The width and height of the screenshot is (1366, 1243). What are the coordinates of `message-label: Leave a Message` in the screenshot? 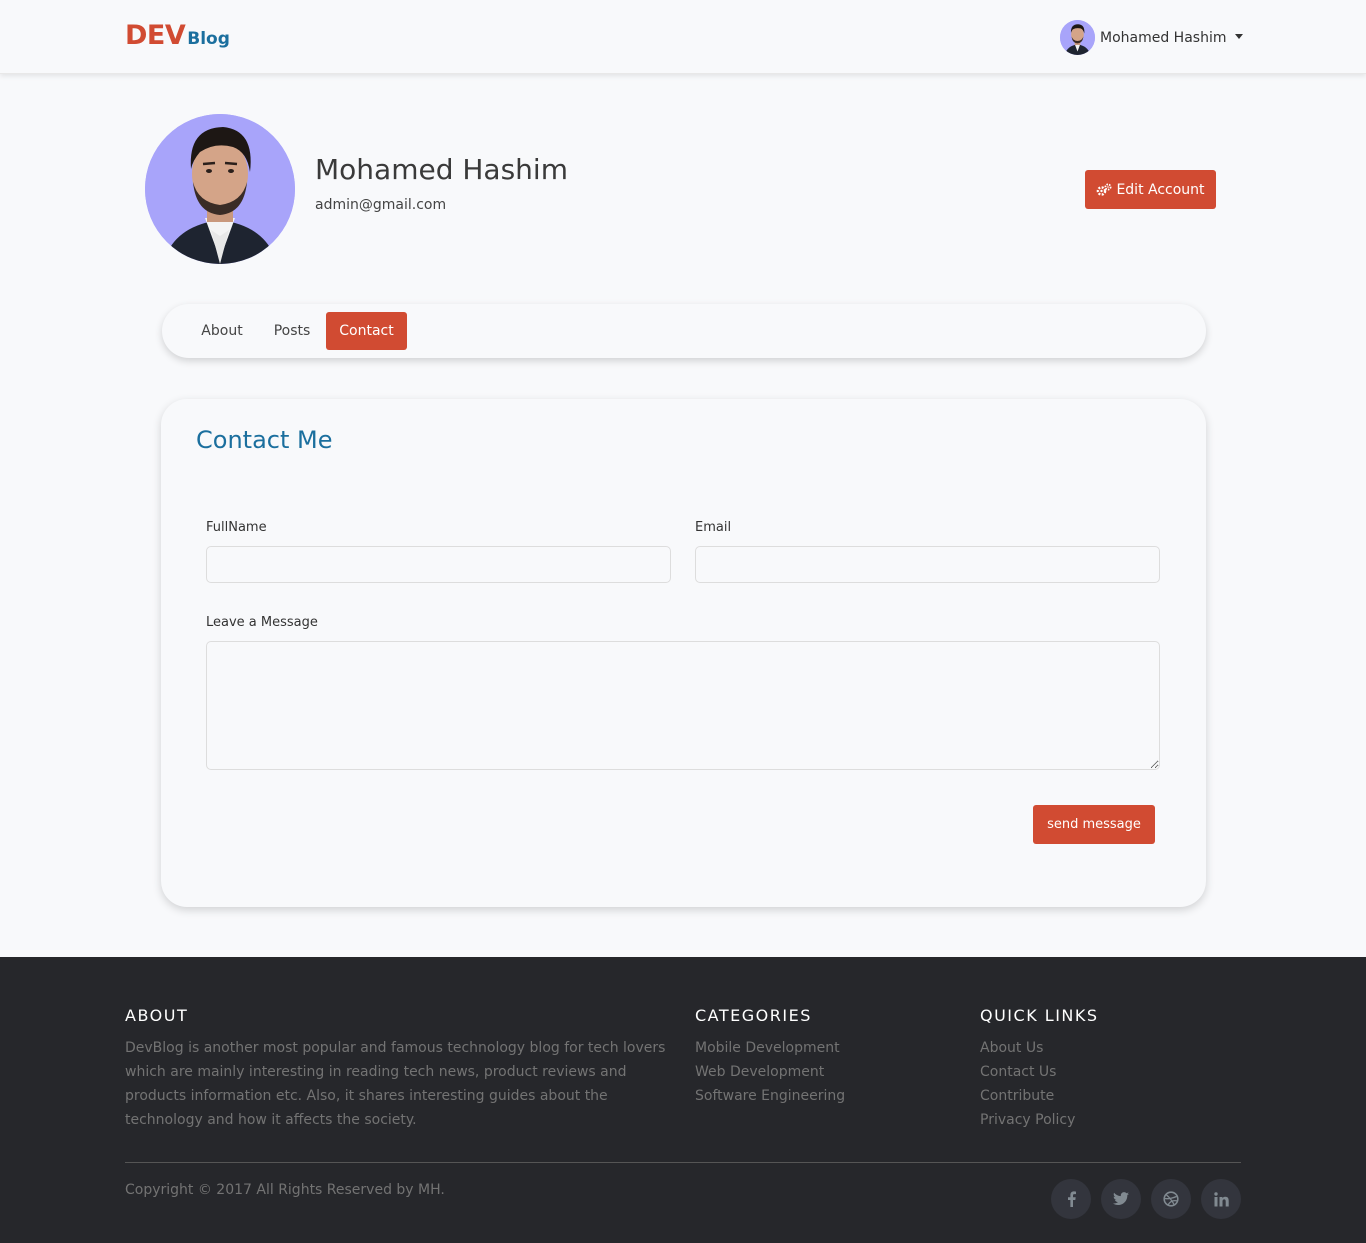 It's located at (262, 622).